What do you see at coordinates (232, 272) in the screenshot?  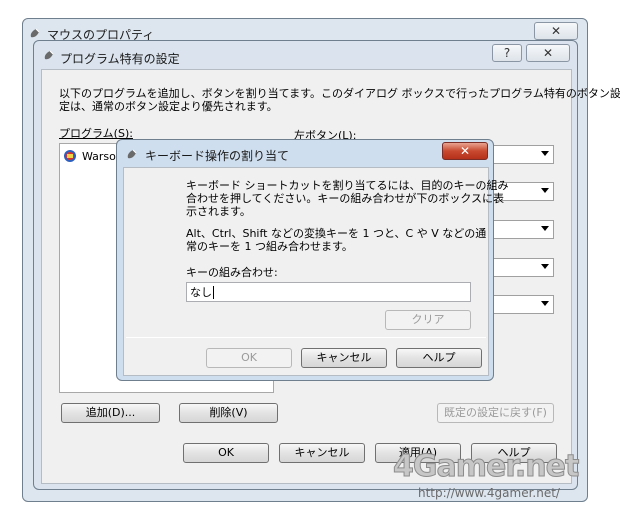 I see `key-combo-label: キーの組み合わせ:` at bounding box center [232, 272].